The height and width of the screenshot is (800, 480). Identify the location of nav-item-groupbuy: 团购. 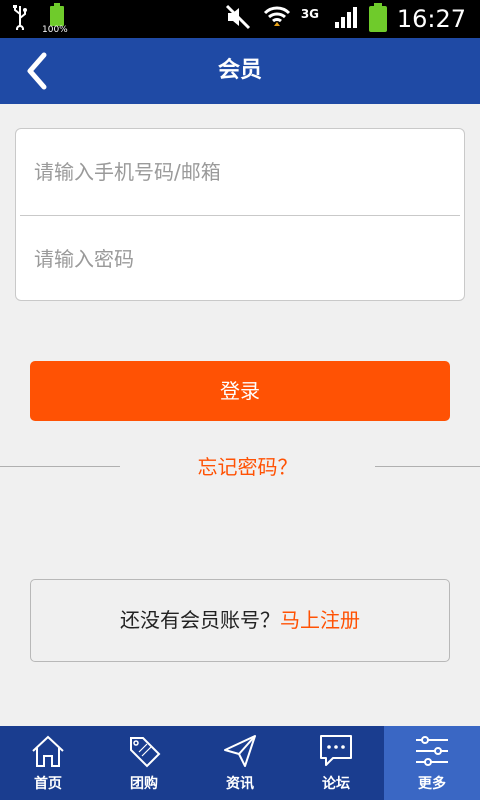
(144, 763).